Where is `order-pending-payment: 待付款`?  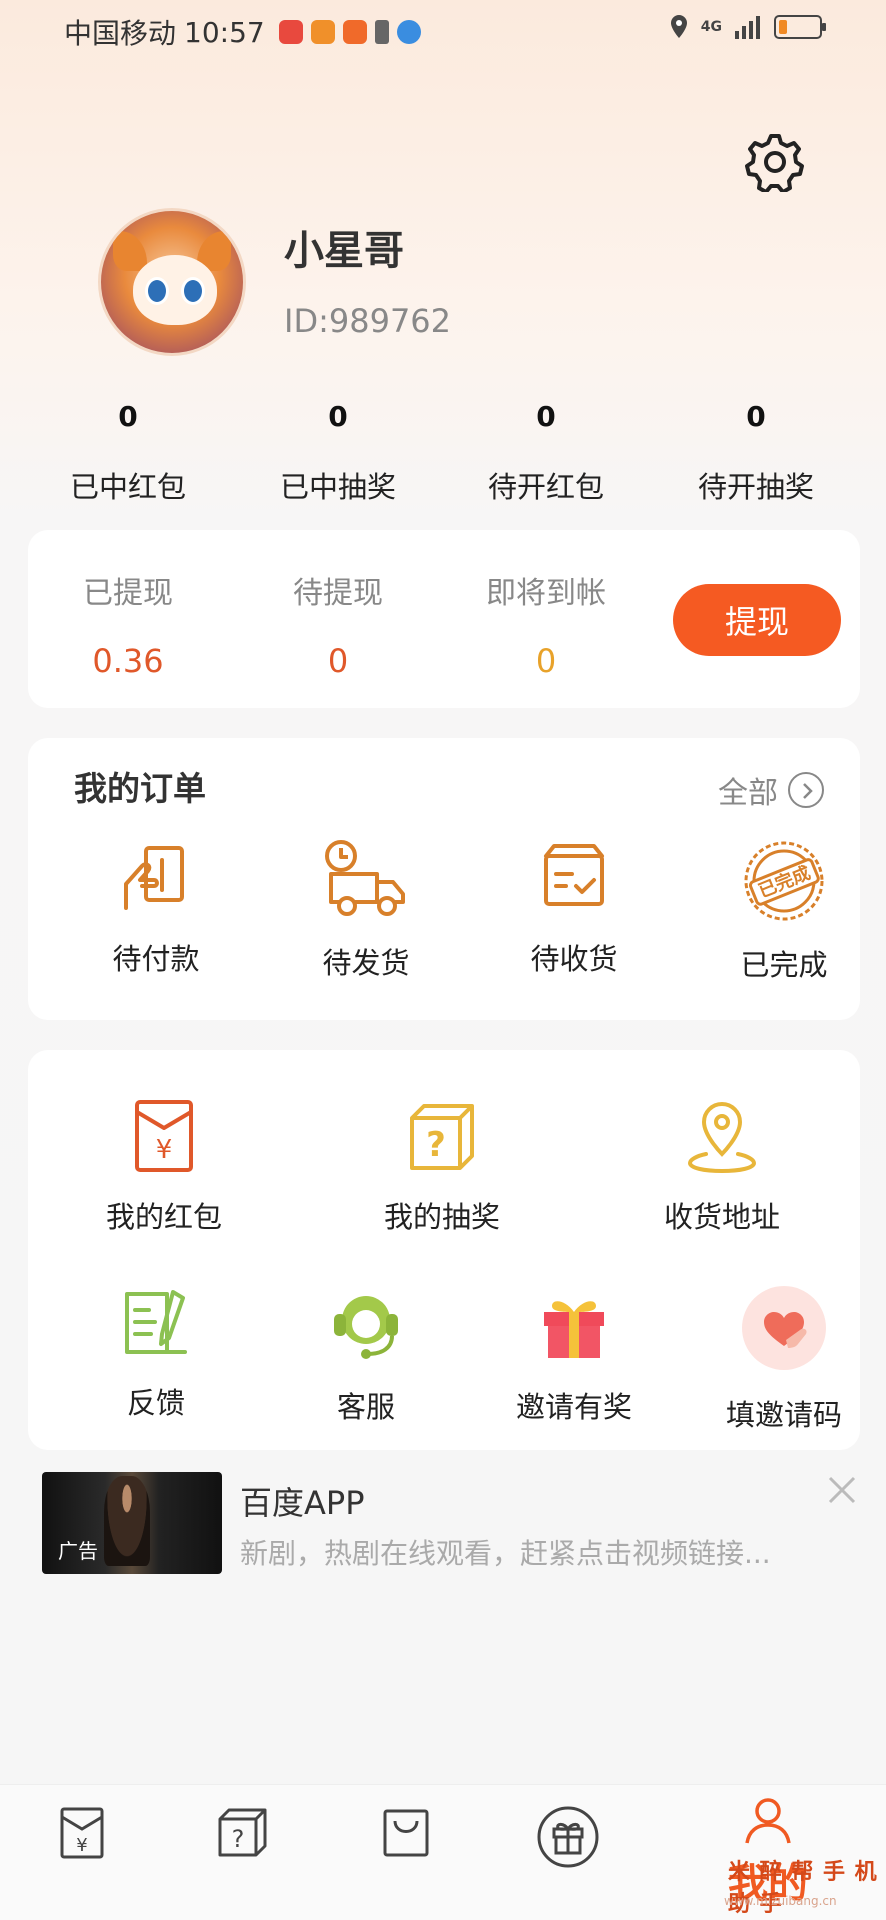
order-pending-payment: 待付款 is located at coordinates (156, 908).